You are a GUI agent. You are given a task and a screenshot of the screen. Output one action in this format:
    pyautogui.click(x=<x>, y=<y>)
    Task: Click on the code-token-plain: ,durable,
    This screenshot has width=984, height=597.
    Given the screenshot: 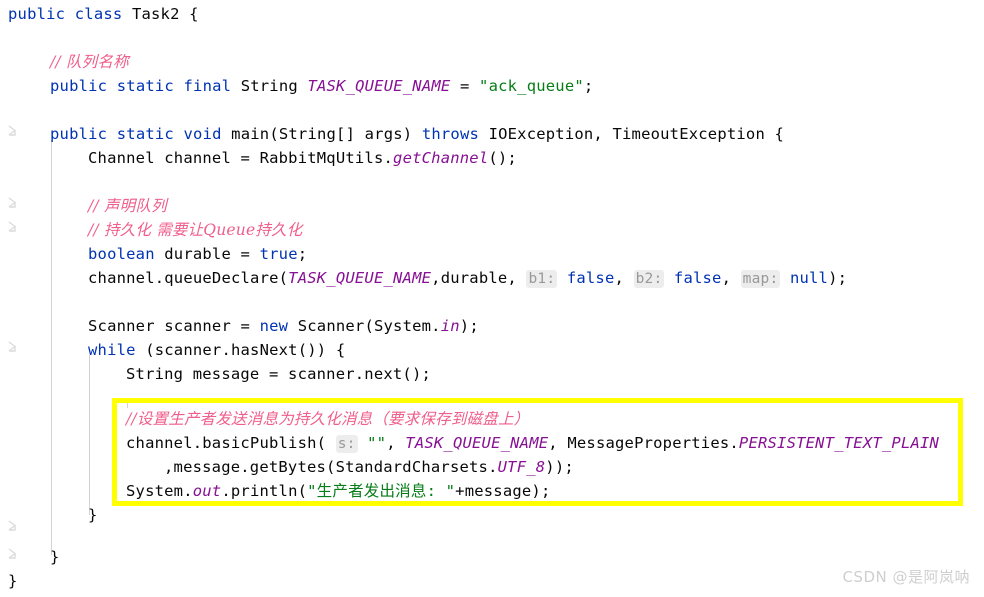 What is the action you would take?
    pyautogui.click(x=479, y=278)
    